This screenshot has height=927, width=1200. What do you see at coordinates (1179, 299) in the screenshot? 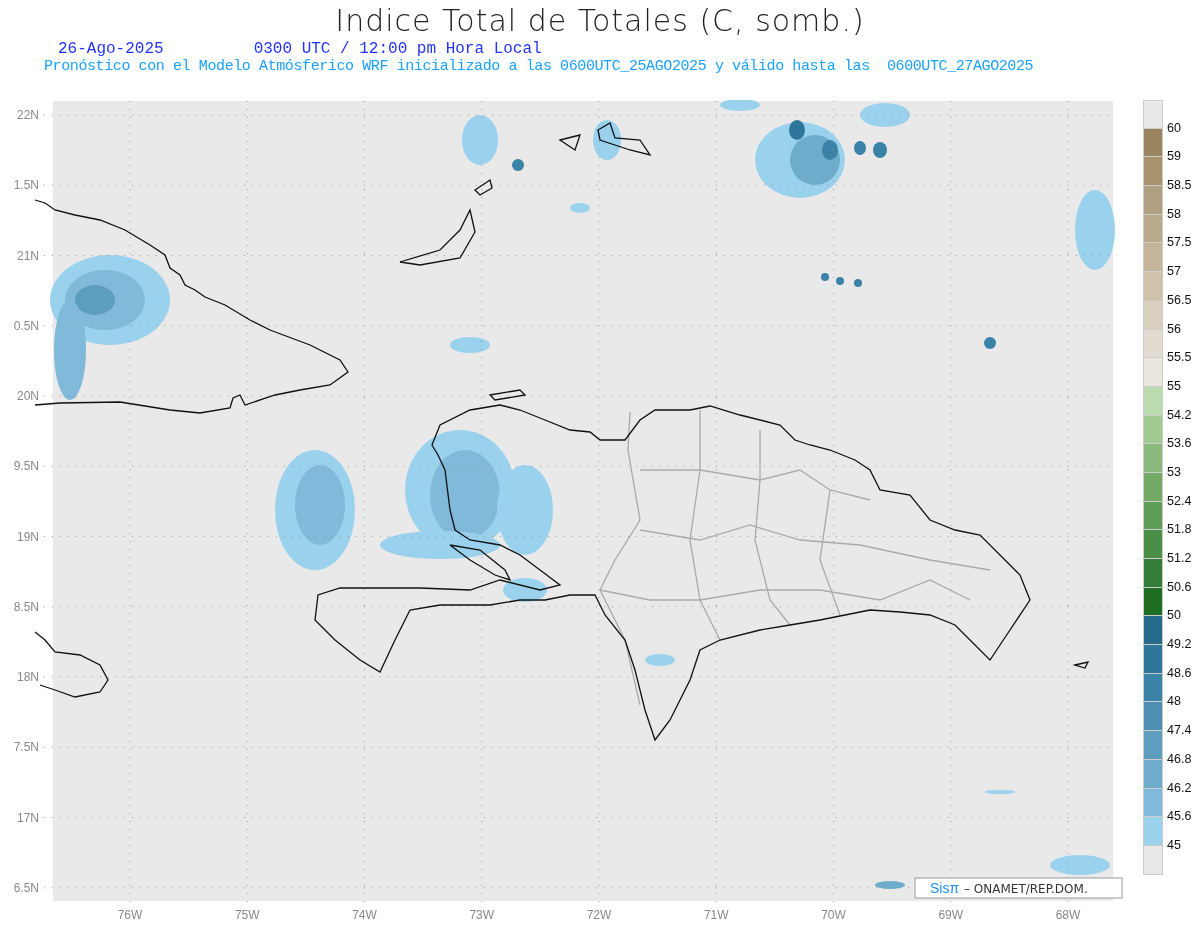
I see `colorbar-label: 56.5` at bounding box center [1179, 299].